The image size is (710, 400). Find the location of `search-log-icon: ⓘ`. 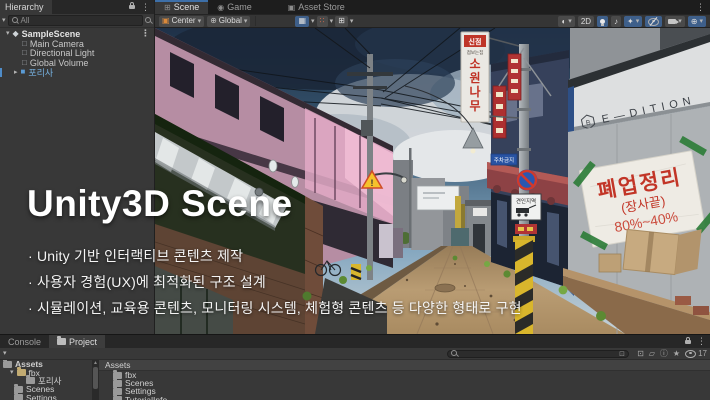

search-log-icon: ⓘ is located at coordinates (664, 353).